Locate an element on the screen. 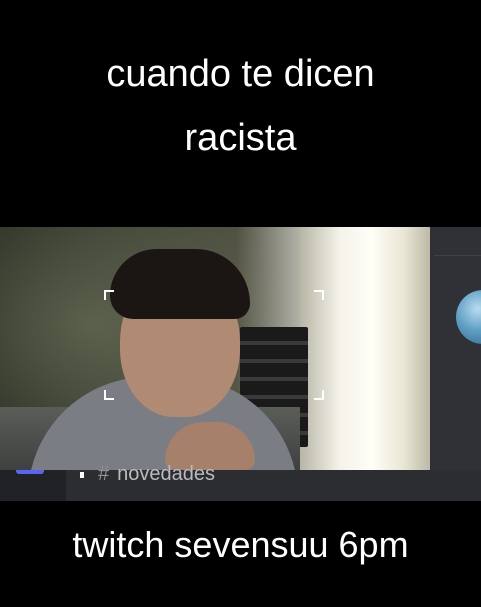 The image size is (481, 607). unread-dot-icon is located at coordinates (82, 474).